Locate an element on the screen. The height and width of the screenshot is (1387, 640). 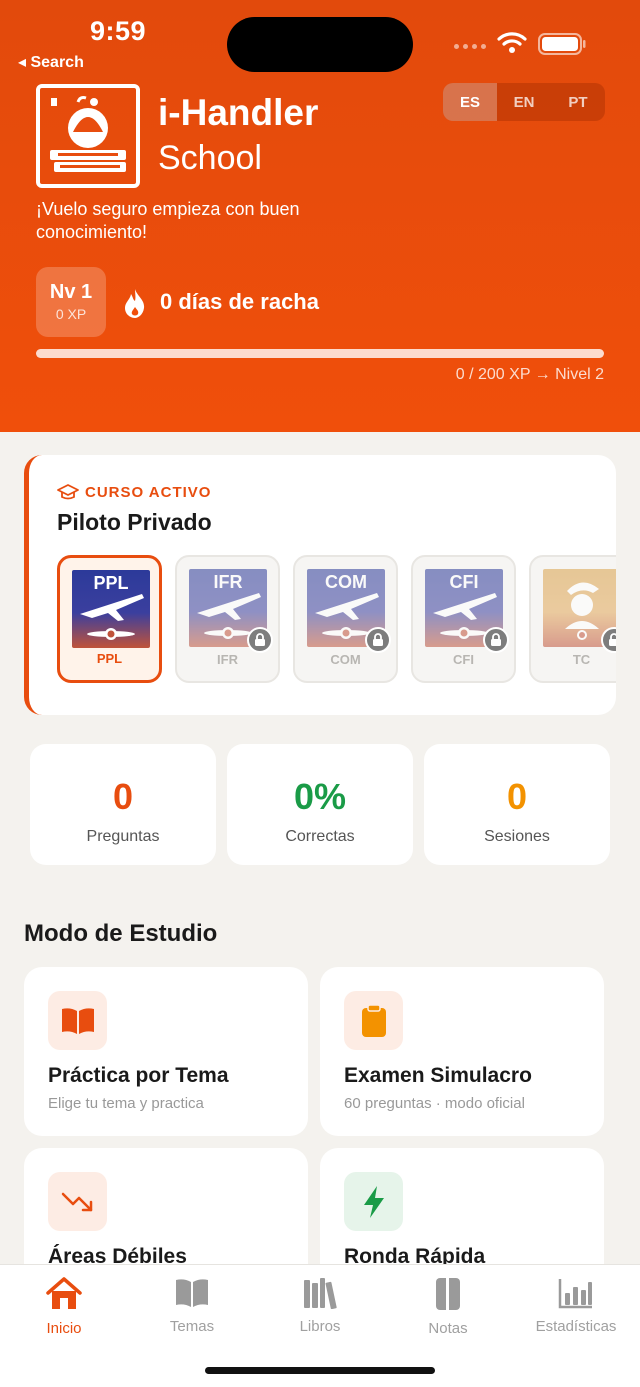
course-badge-code: IFR is located at coordinates (228, 582).